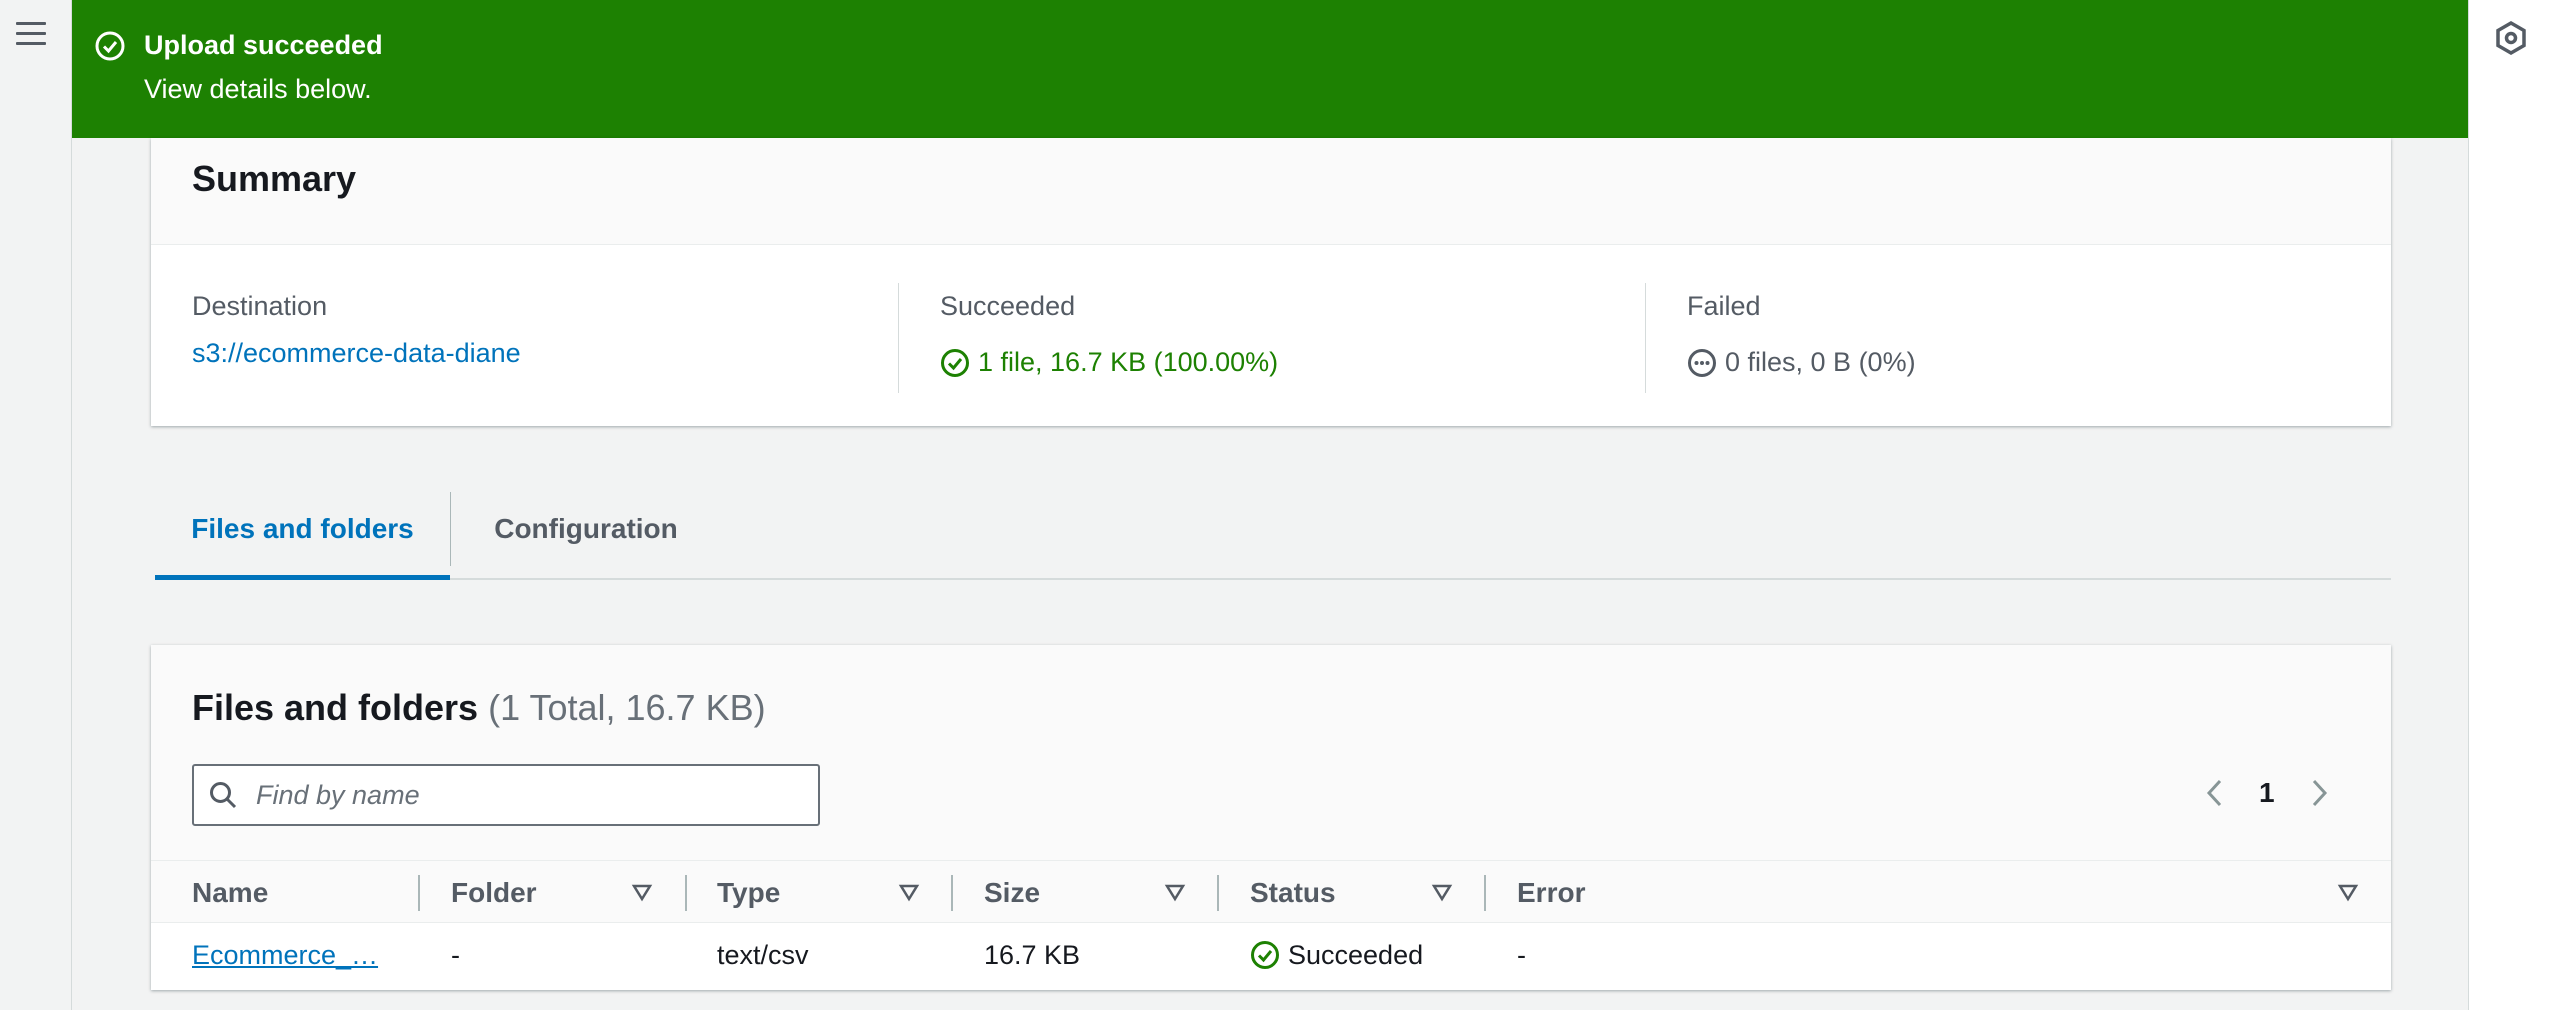  Describe the element at coordinates (263, 45) in the screenshot. I see `banner-title: Upload succeeded` at that location.